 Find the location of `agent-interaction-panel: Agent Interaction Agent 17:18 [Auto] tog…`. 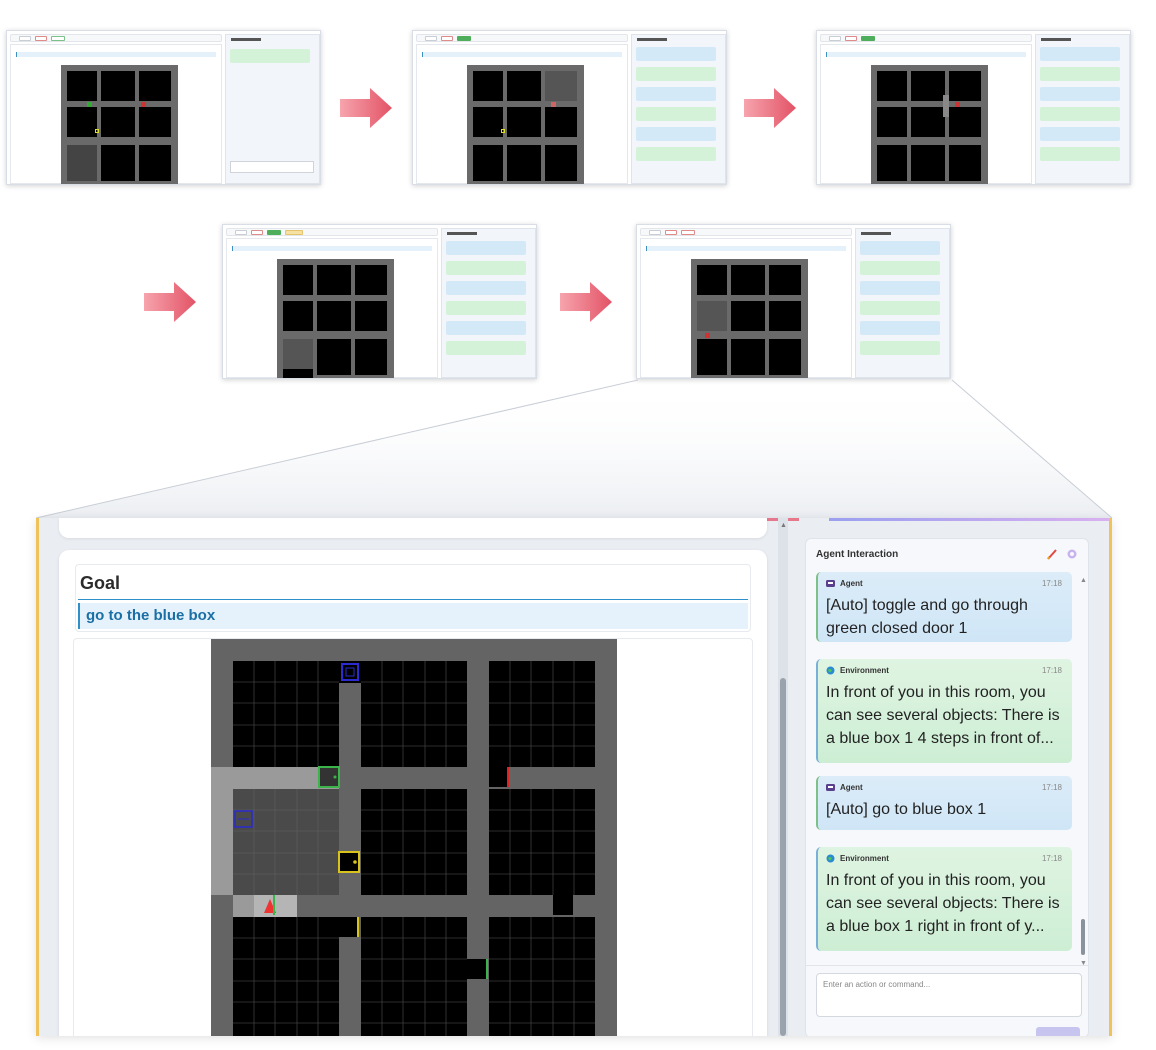

agent-interaction-panel: Agent Interaction Agent 17:18 [Auto] tog… is located at coordinates (947, 787).